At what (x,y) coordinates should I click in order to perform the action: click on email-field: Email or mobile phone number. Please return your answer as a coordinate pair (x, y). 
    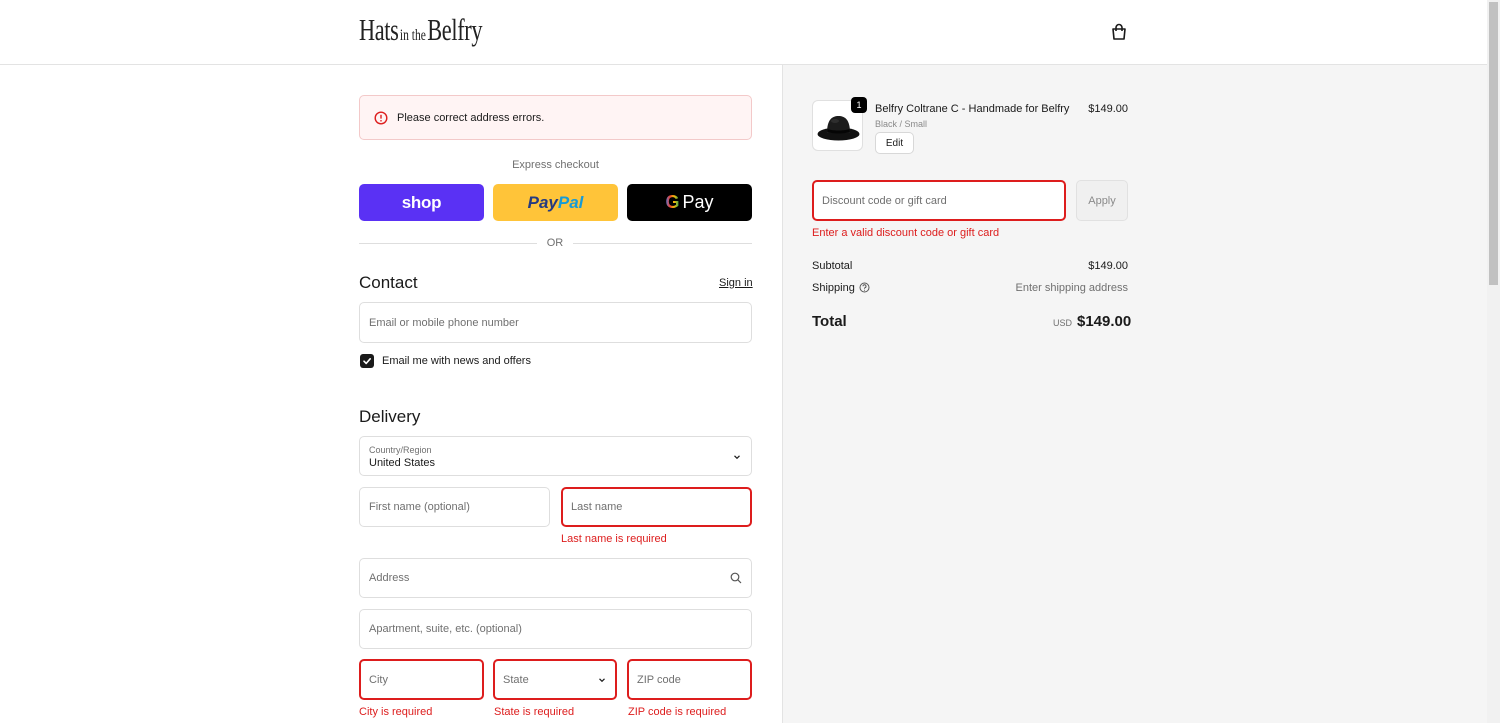
    Looking at the image, I should click on (555, 322).